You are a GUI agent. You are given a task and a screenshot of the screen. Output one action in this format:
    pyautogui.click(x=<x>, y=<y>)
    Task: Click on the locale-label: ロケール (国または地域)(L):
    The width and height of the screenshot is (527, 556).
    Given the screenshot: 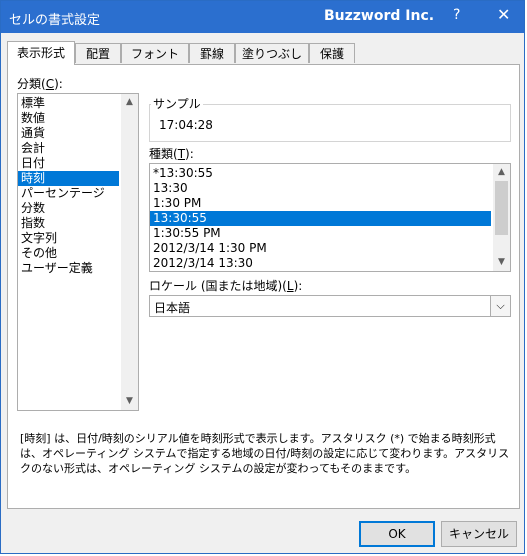 What is the action you would take?
    pyautogui.click(x=226, y=286)
    